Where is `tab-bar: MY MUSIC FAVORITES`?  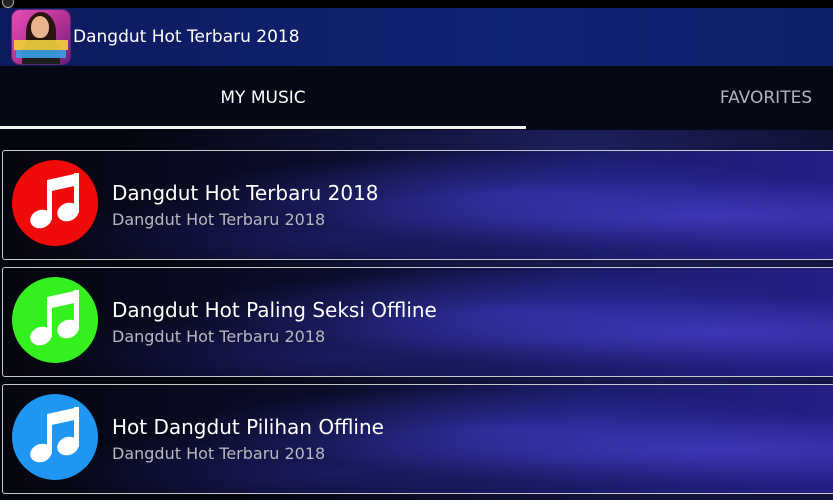
tab-bar: MY MUSIC FAVORITES is located at coordinates (416, 98).